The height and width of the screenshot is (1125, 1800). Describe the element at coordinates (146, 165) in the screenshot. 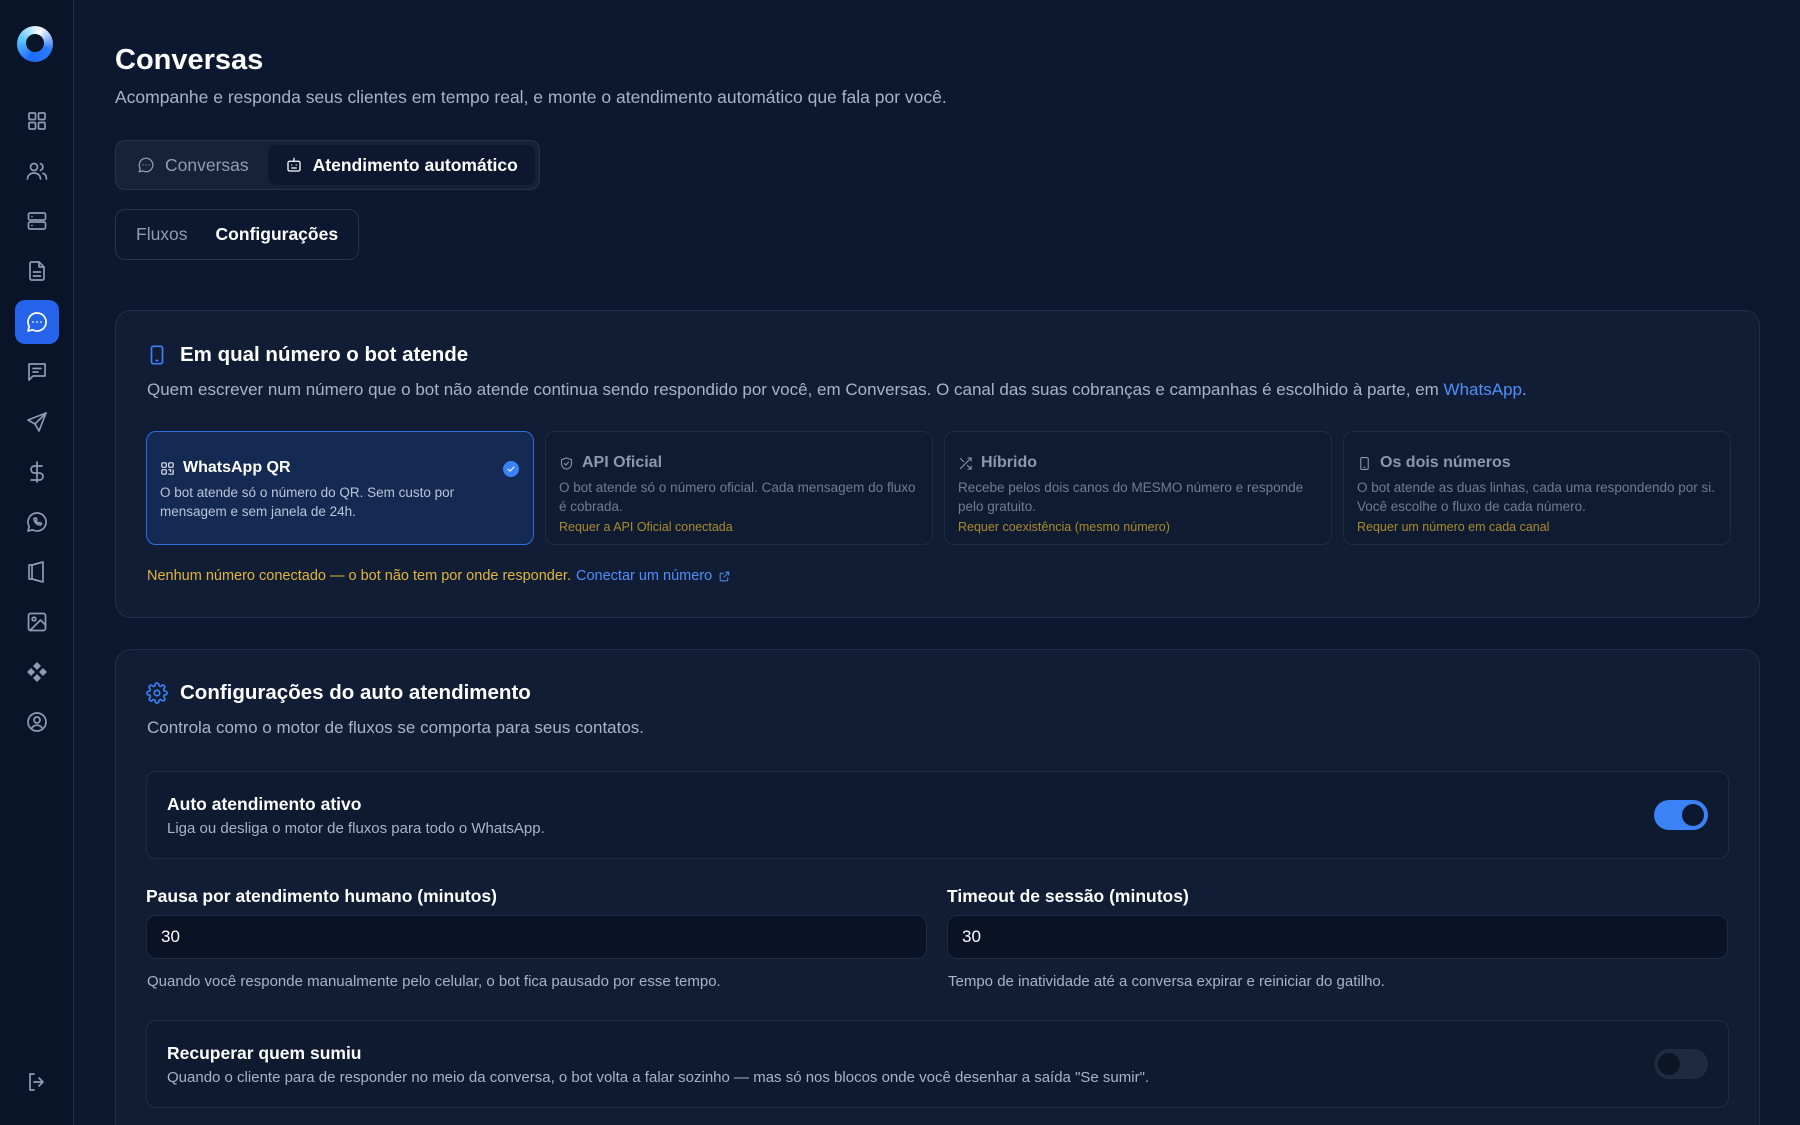

I see `chat-icon` at that location.